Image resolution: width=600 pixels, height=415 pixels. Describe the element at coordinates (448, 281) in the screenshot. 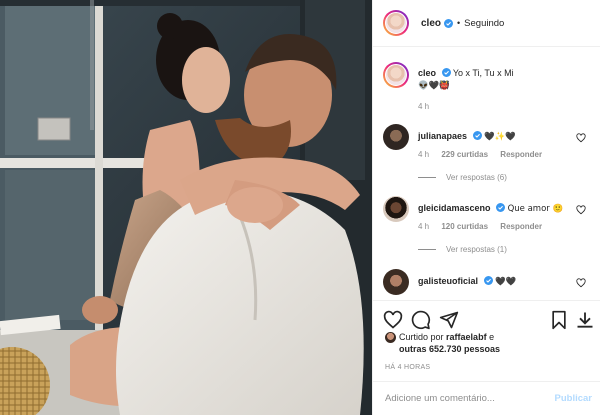

I see `commenter-username: galisteuoficial` at that location.